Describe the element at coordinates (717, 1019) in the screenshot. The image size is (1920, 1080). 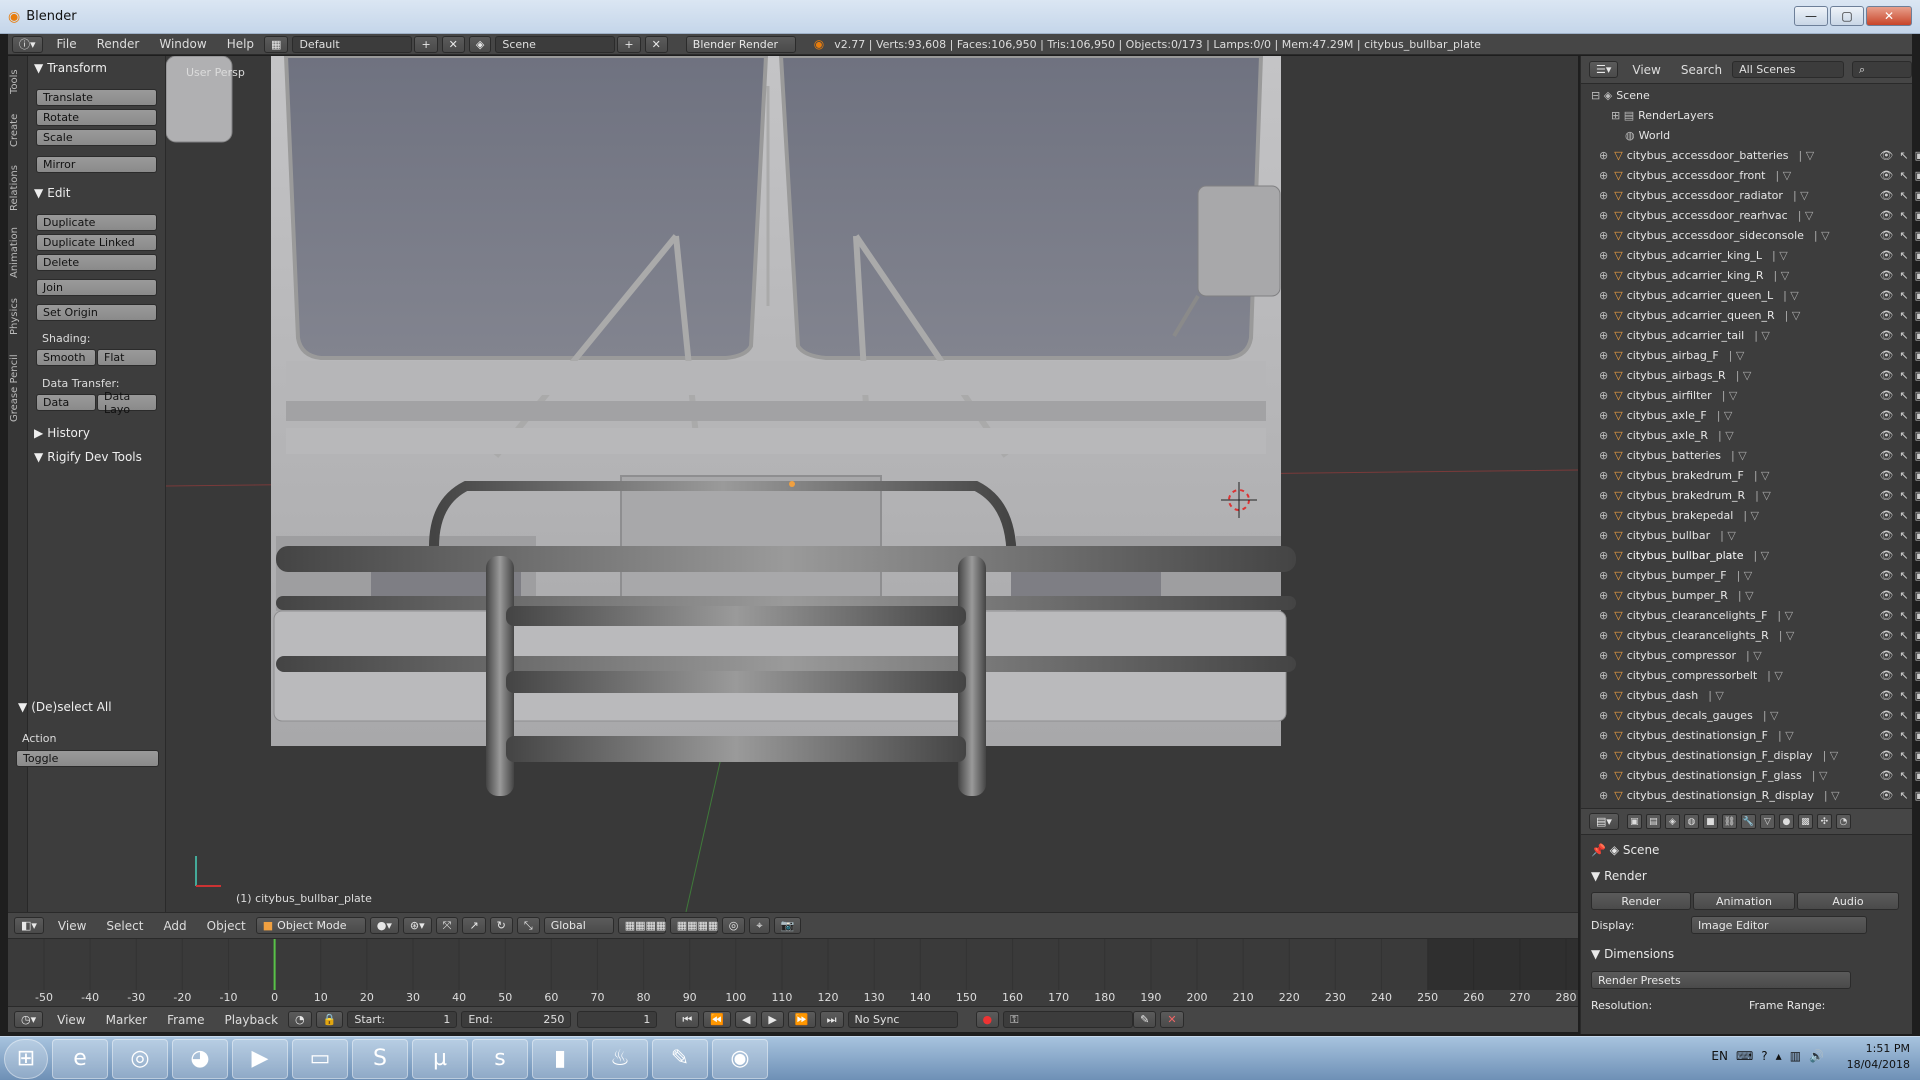
I see `prev-keyframe-icon: ⏪` at that location.